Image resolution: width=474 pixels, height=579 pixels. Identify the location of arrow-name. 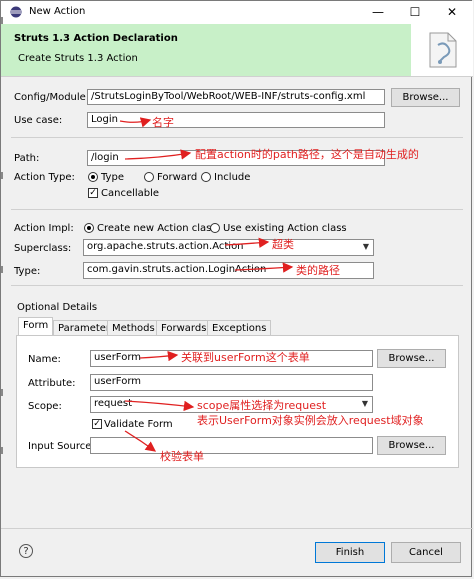
(159, 356).